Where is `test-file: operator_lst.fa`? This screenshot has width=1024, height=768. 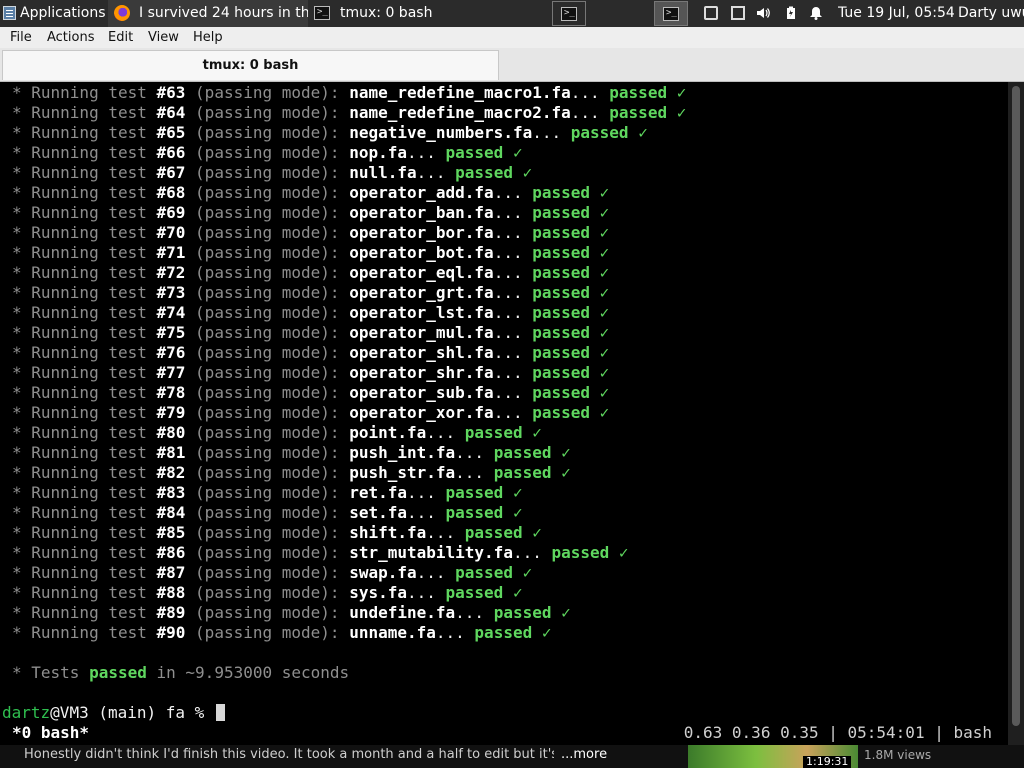
test-file: operator_lst.fa is located at coordinates (421, 312).